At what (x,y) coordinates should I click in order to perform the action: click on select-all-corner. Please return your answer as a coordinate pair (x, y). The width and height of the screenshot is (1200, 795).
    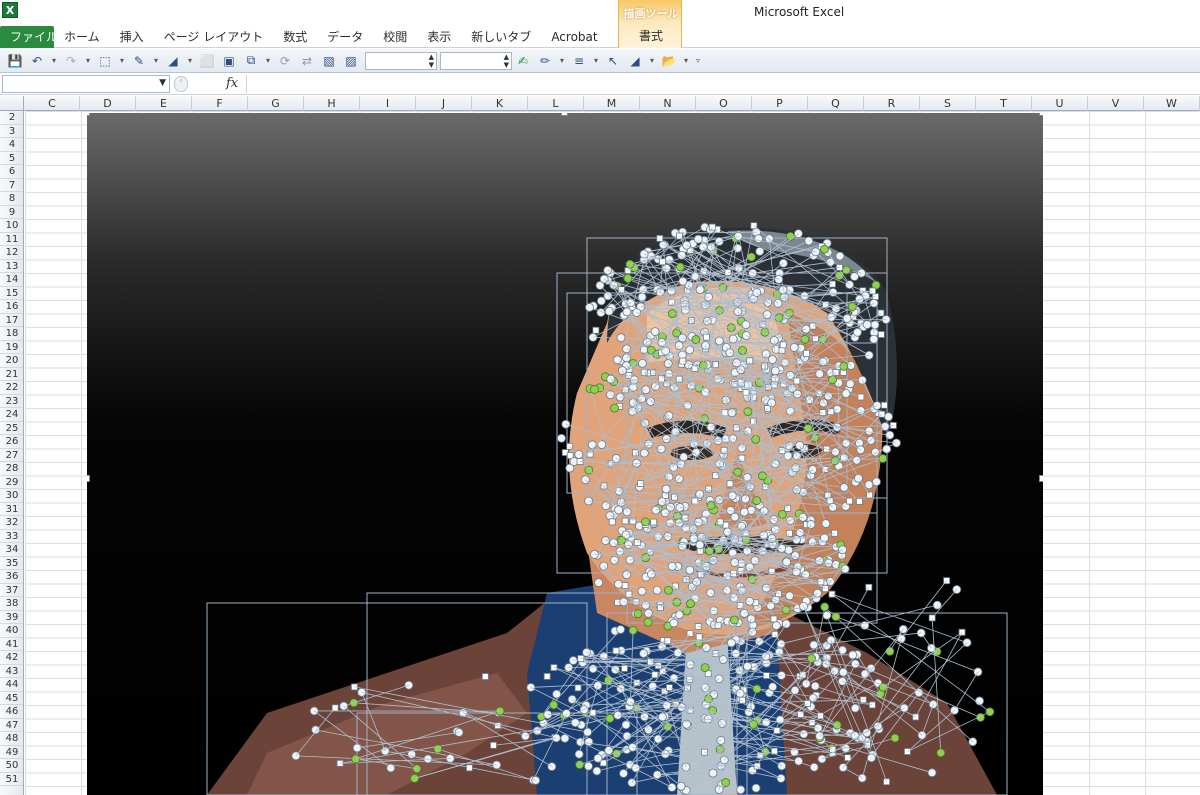
    Looking at the image, I should click on (12, 103).